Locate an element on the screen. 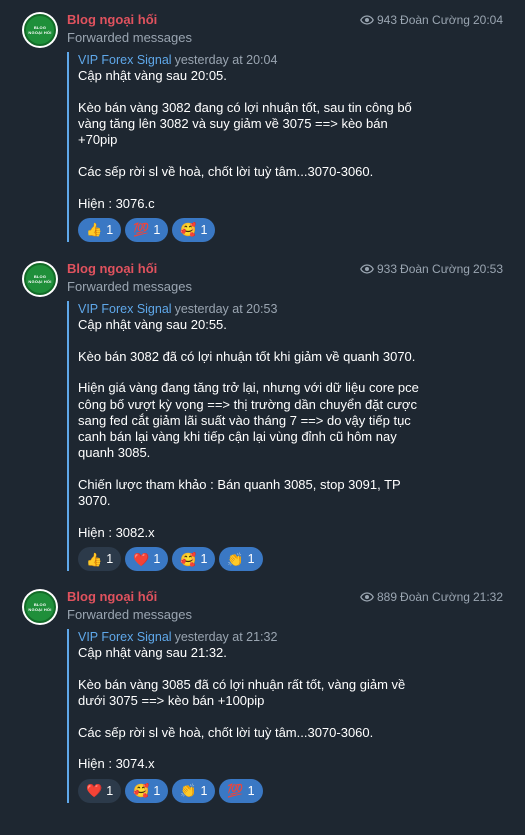 The width and height of the screenshot is (525, 835). message-meta: 889 Đoàn Cường 21:32 is located at coordinates (431, 597).